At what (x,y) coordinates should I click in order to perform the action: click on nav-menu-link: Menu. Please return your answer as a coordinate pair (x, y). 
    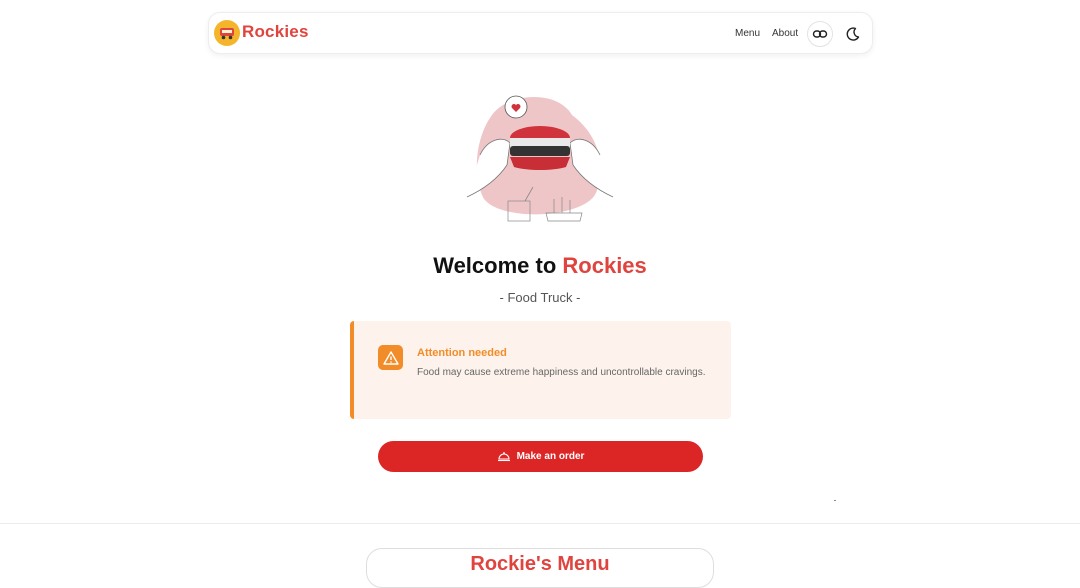
    Looking at the image, I should click on (747, 33).